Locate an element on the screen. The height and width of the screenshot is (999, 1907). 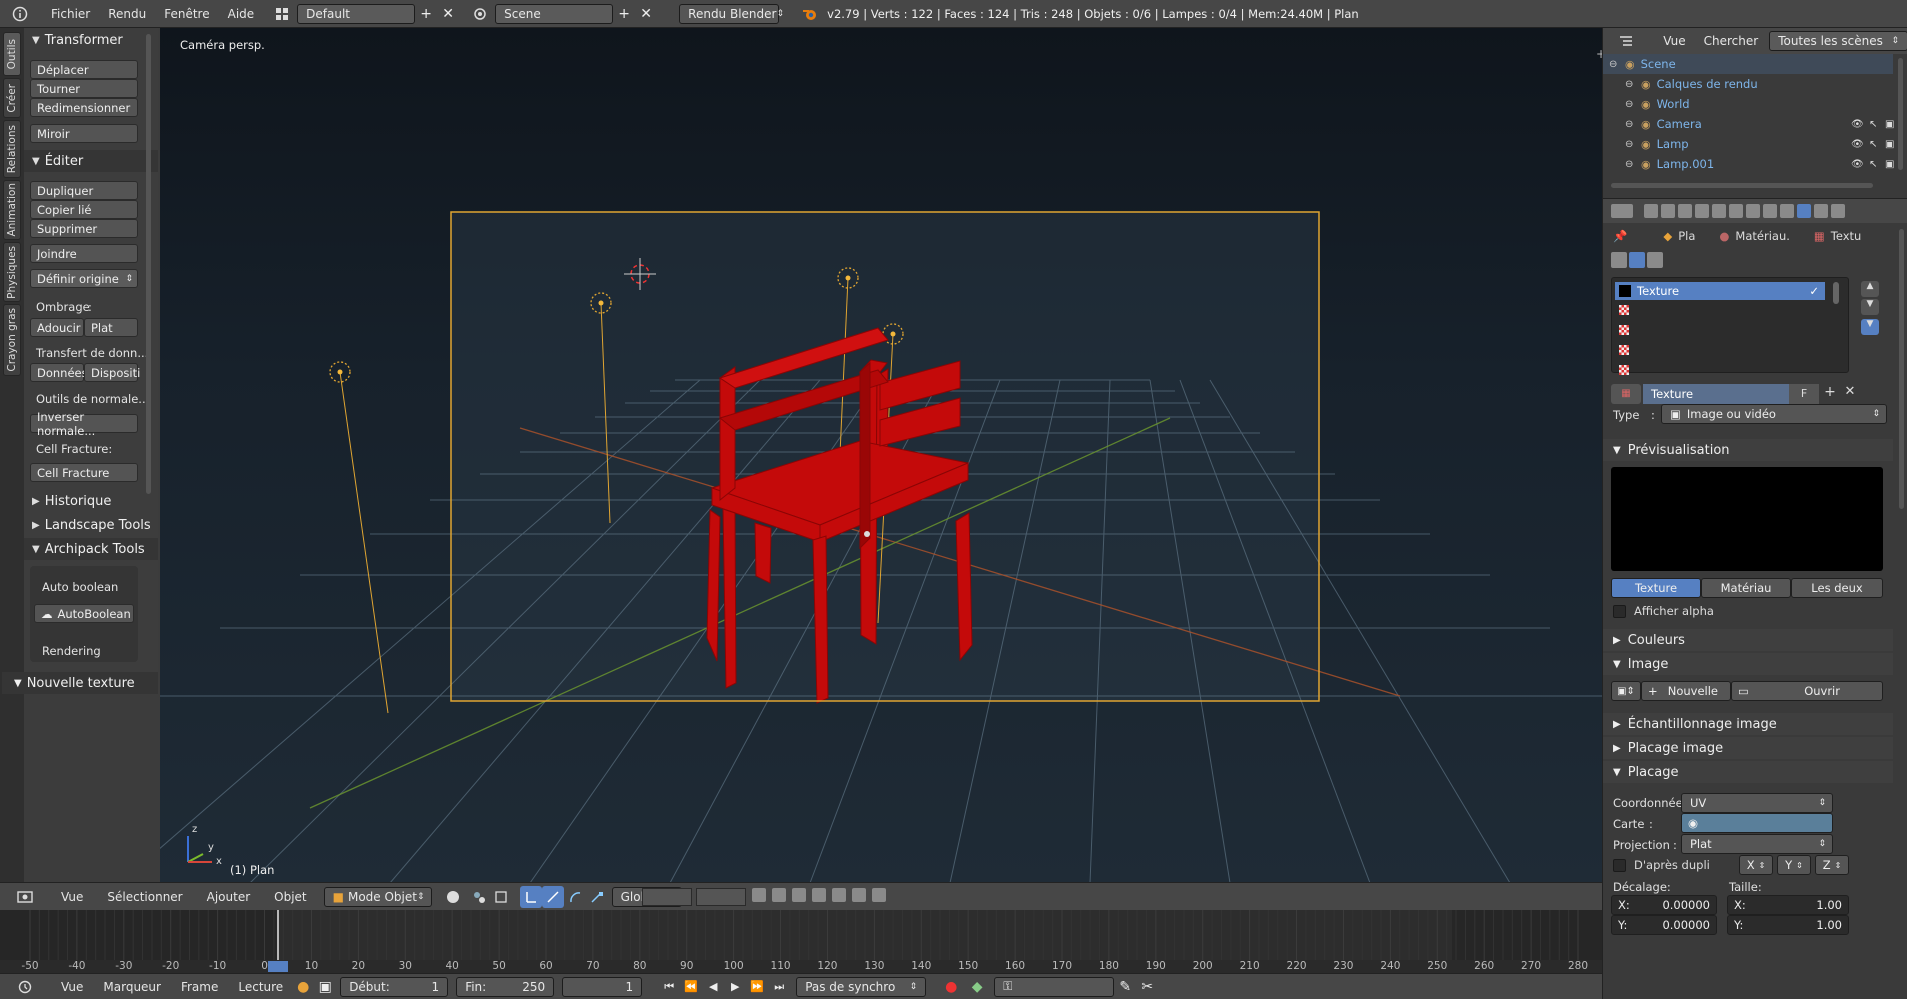
coordonnees-dropdown: UV ⇕ is located at coordinates (1757, 803).